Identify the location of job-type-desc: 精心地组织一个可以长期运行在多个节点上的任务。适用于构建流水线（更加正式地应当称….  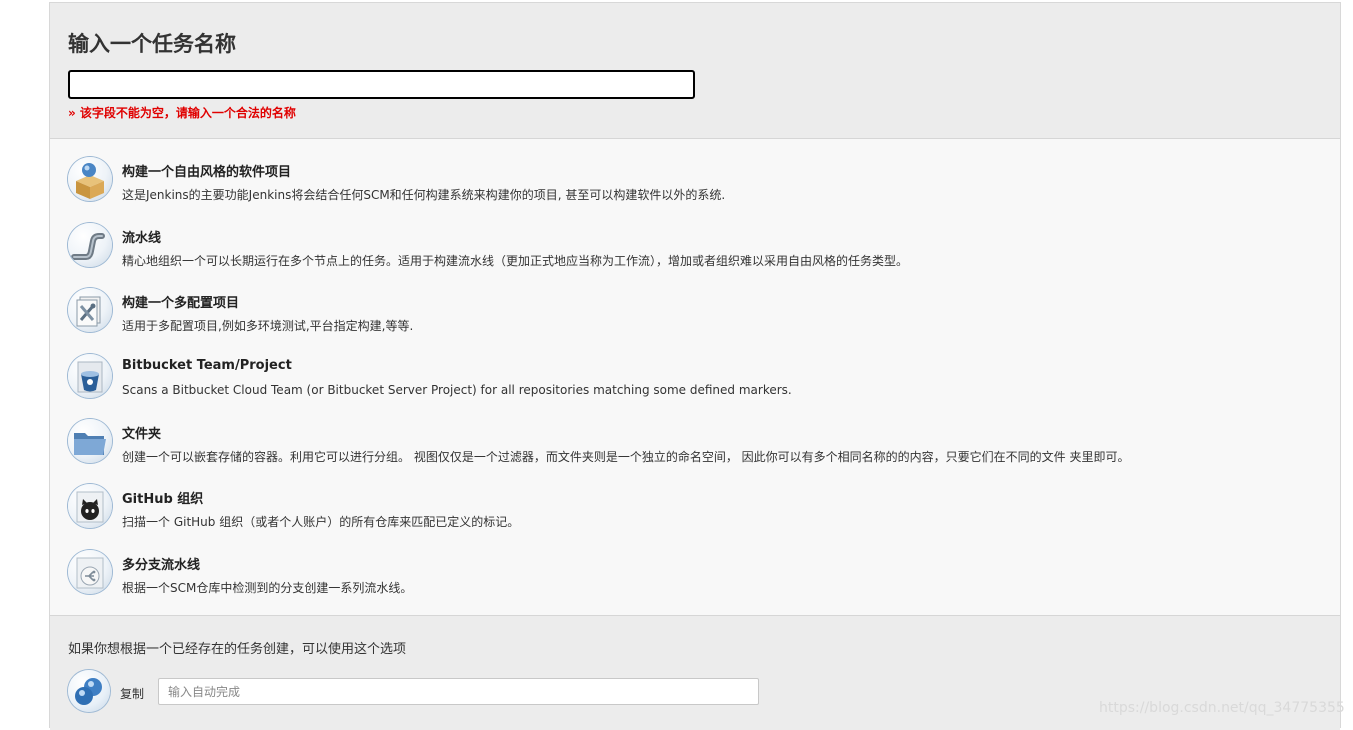
(515, 261).